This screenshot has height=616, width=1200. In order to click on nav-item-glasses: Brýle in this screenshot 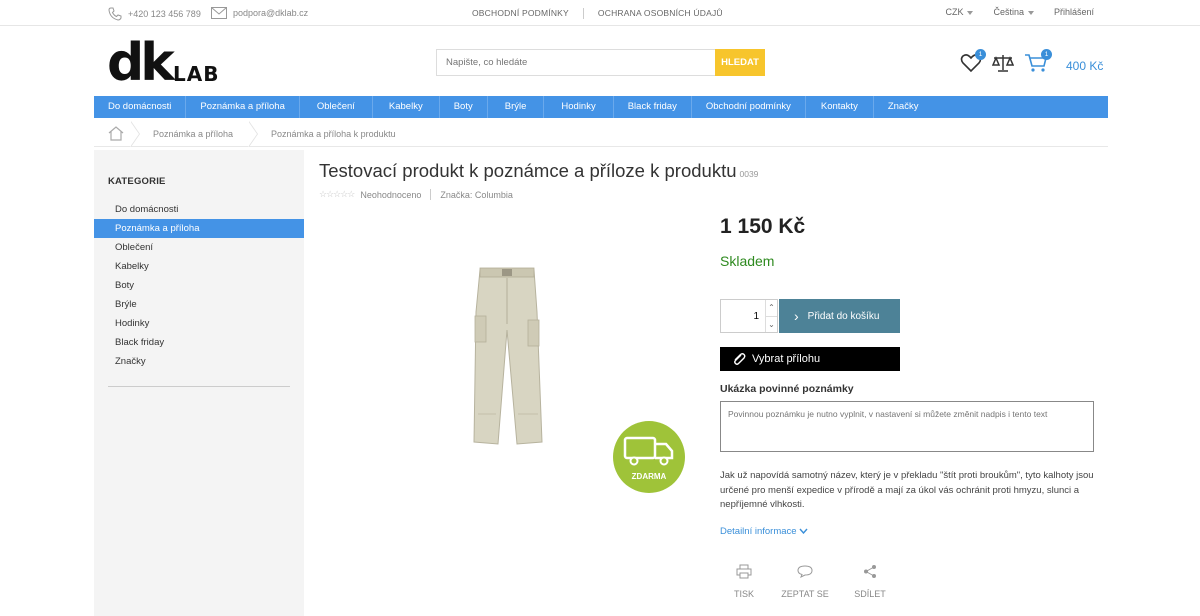, I will do `click(516, 107)`.